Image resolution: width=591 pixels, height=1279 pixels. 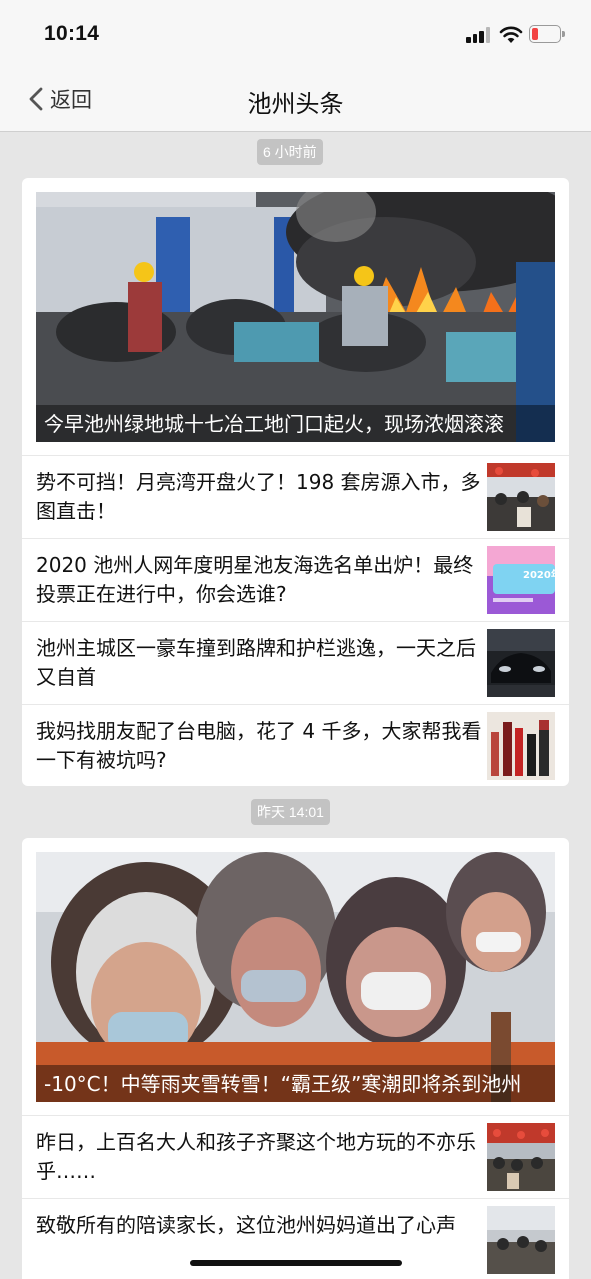 What do you see at coordinates (295, 1238) in the screenshot?
I see `news-list-item: 致敬所有的陪读家长，这位池州妈妈道出了心声` at bounding box center [295, 1238].